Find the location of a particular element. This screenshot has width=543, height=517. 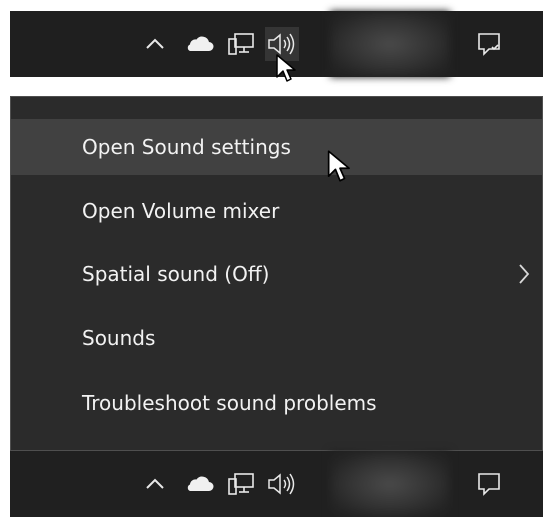

chevron-right-icon is located at coordinates (524, 274).